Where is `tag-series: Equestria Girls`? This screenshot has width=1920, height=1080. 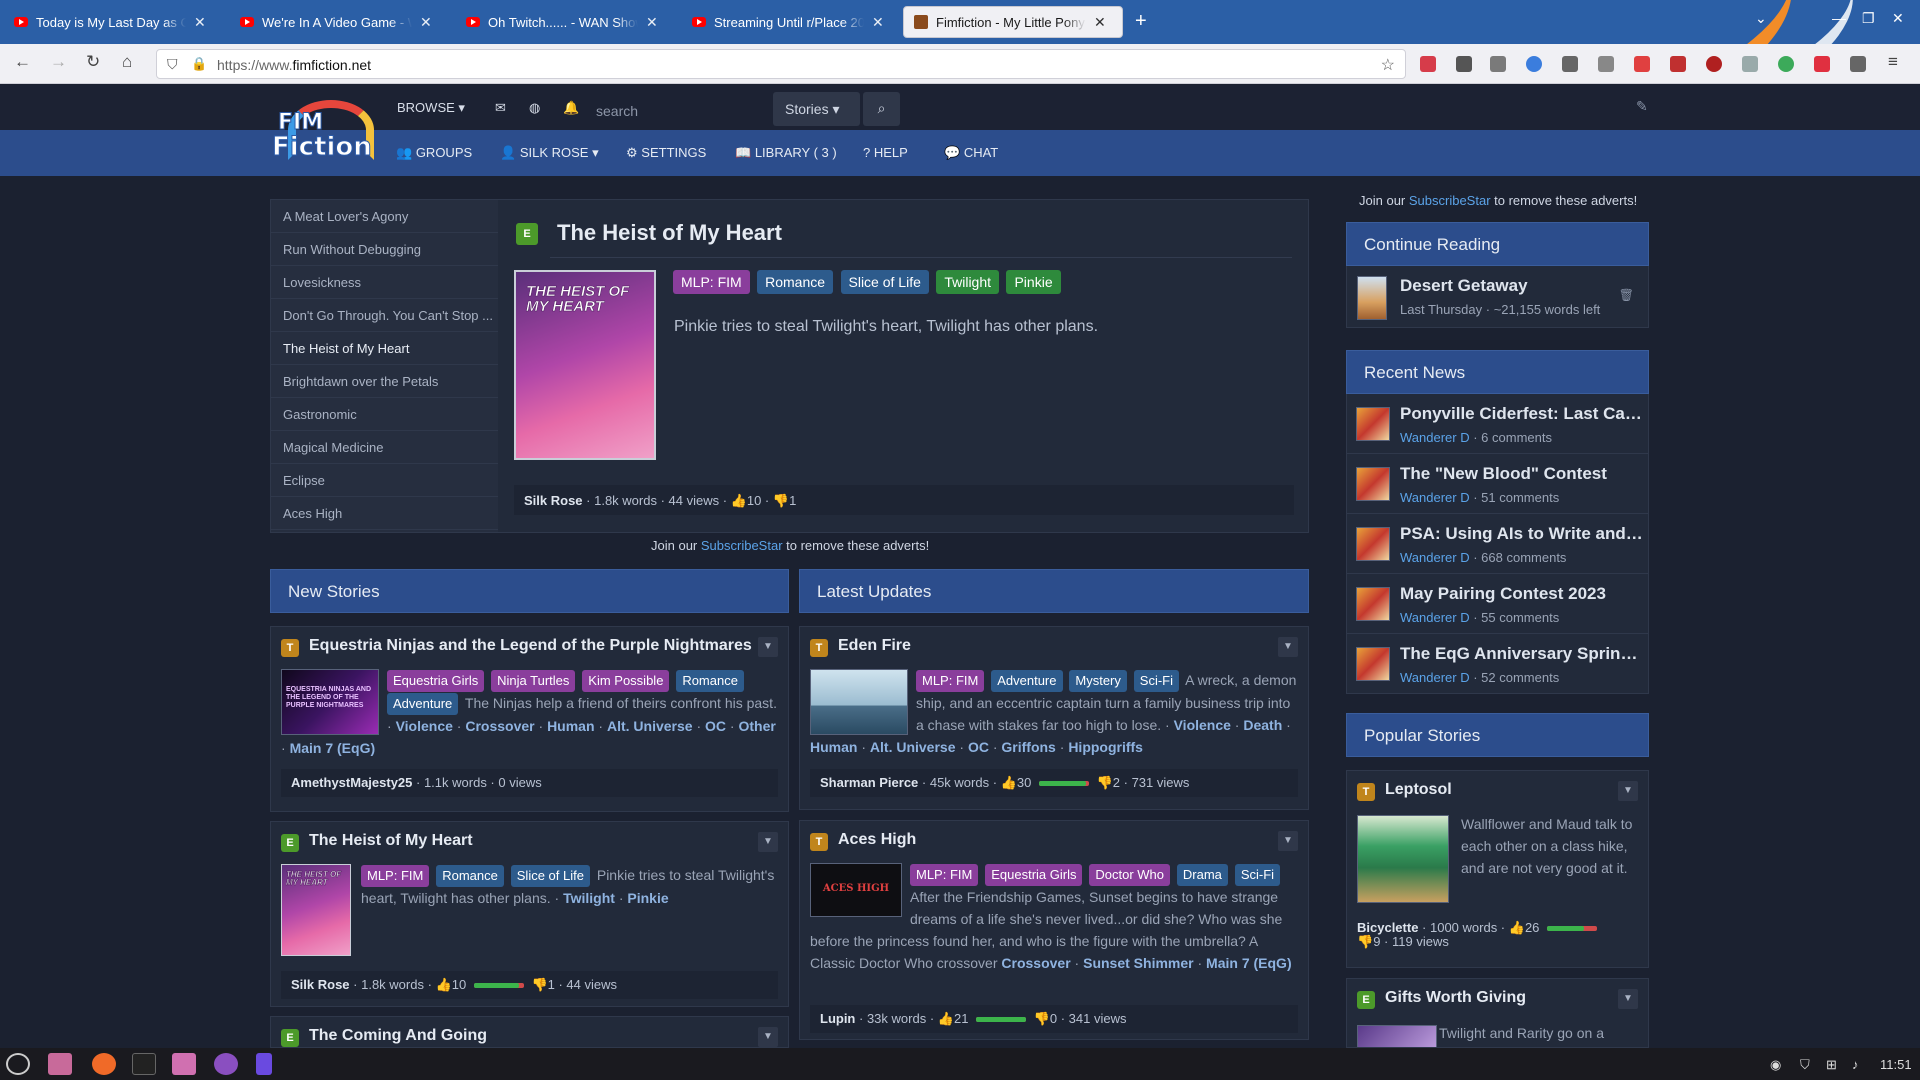 tag-series: Equestria Girls is located at coordinates (436, 681).